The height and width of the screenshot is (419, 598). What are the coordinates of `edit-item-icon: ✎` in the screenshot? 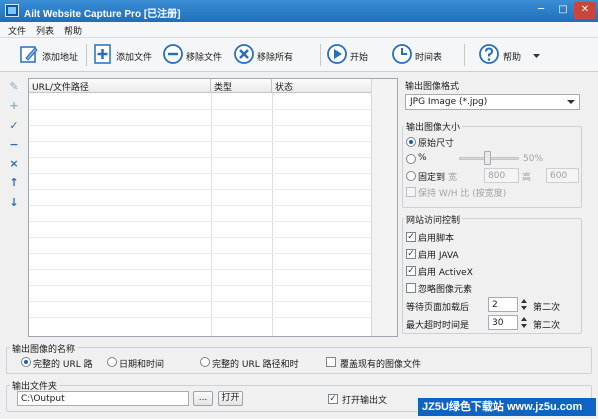 It's located at (14, 87).